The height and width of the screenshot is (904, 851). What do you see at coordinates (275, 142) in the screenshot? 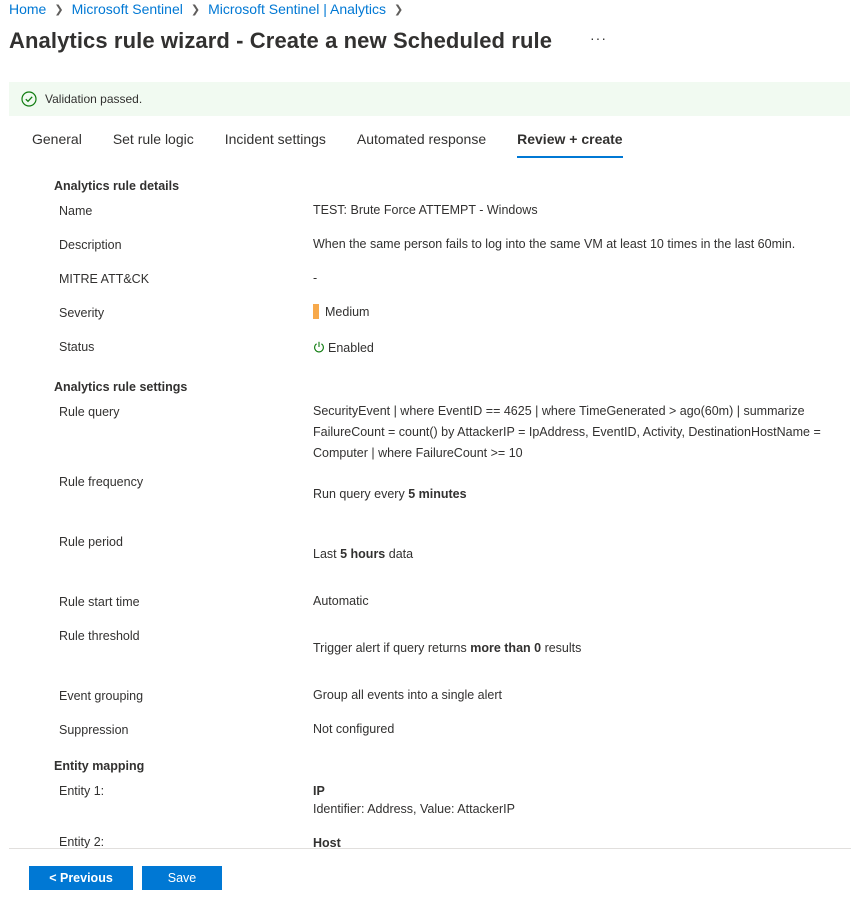
I see `tab-incident-settings: Incident settings` at bounding box center [275, 142].